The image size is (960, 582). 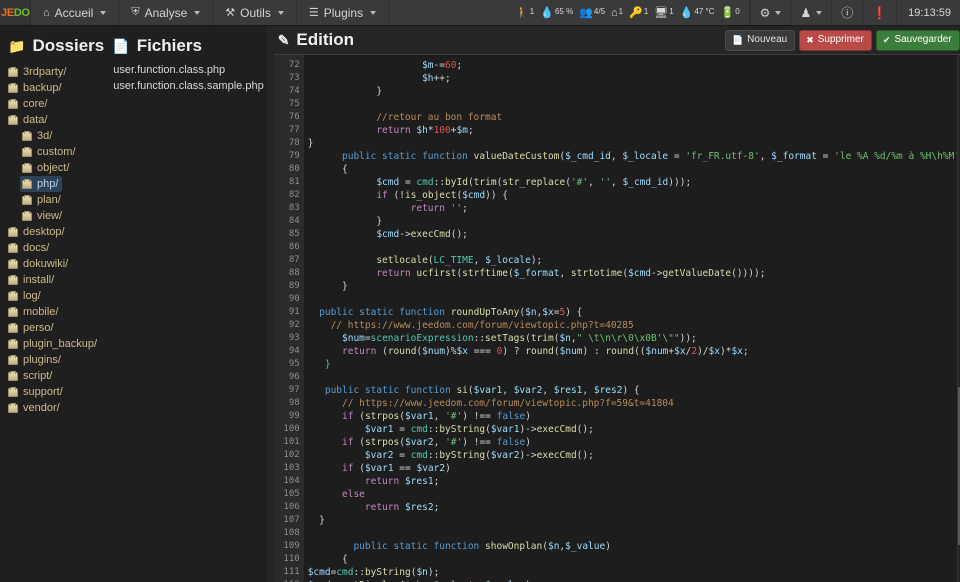 I want to click on folder-item: install/, so click(x=32, y=280).